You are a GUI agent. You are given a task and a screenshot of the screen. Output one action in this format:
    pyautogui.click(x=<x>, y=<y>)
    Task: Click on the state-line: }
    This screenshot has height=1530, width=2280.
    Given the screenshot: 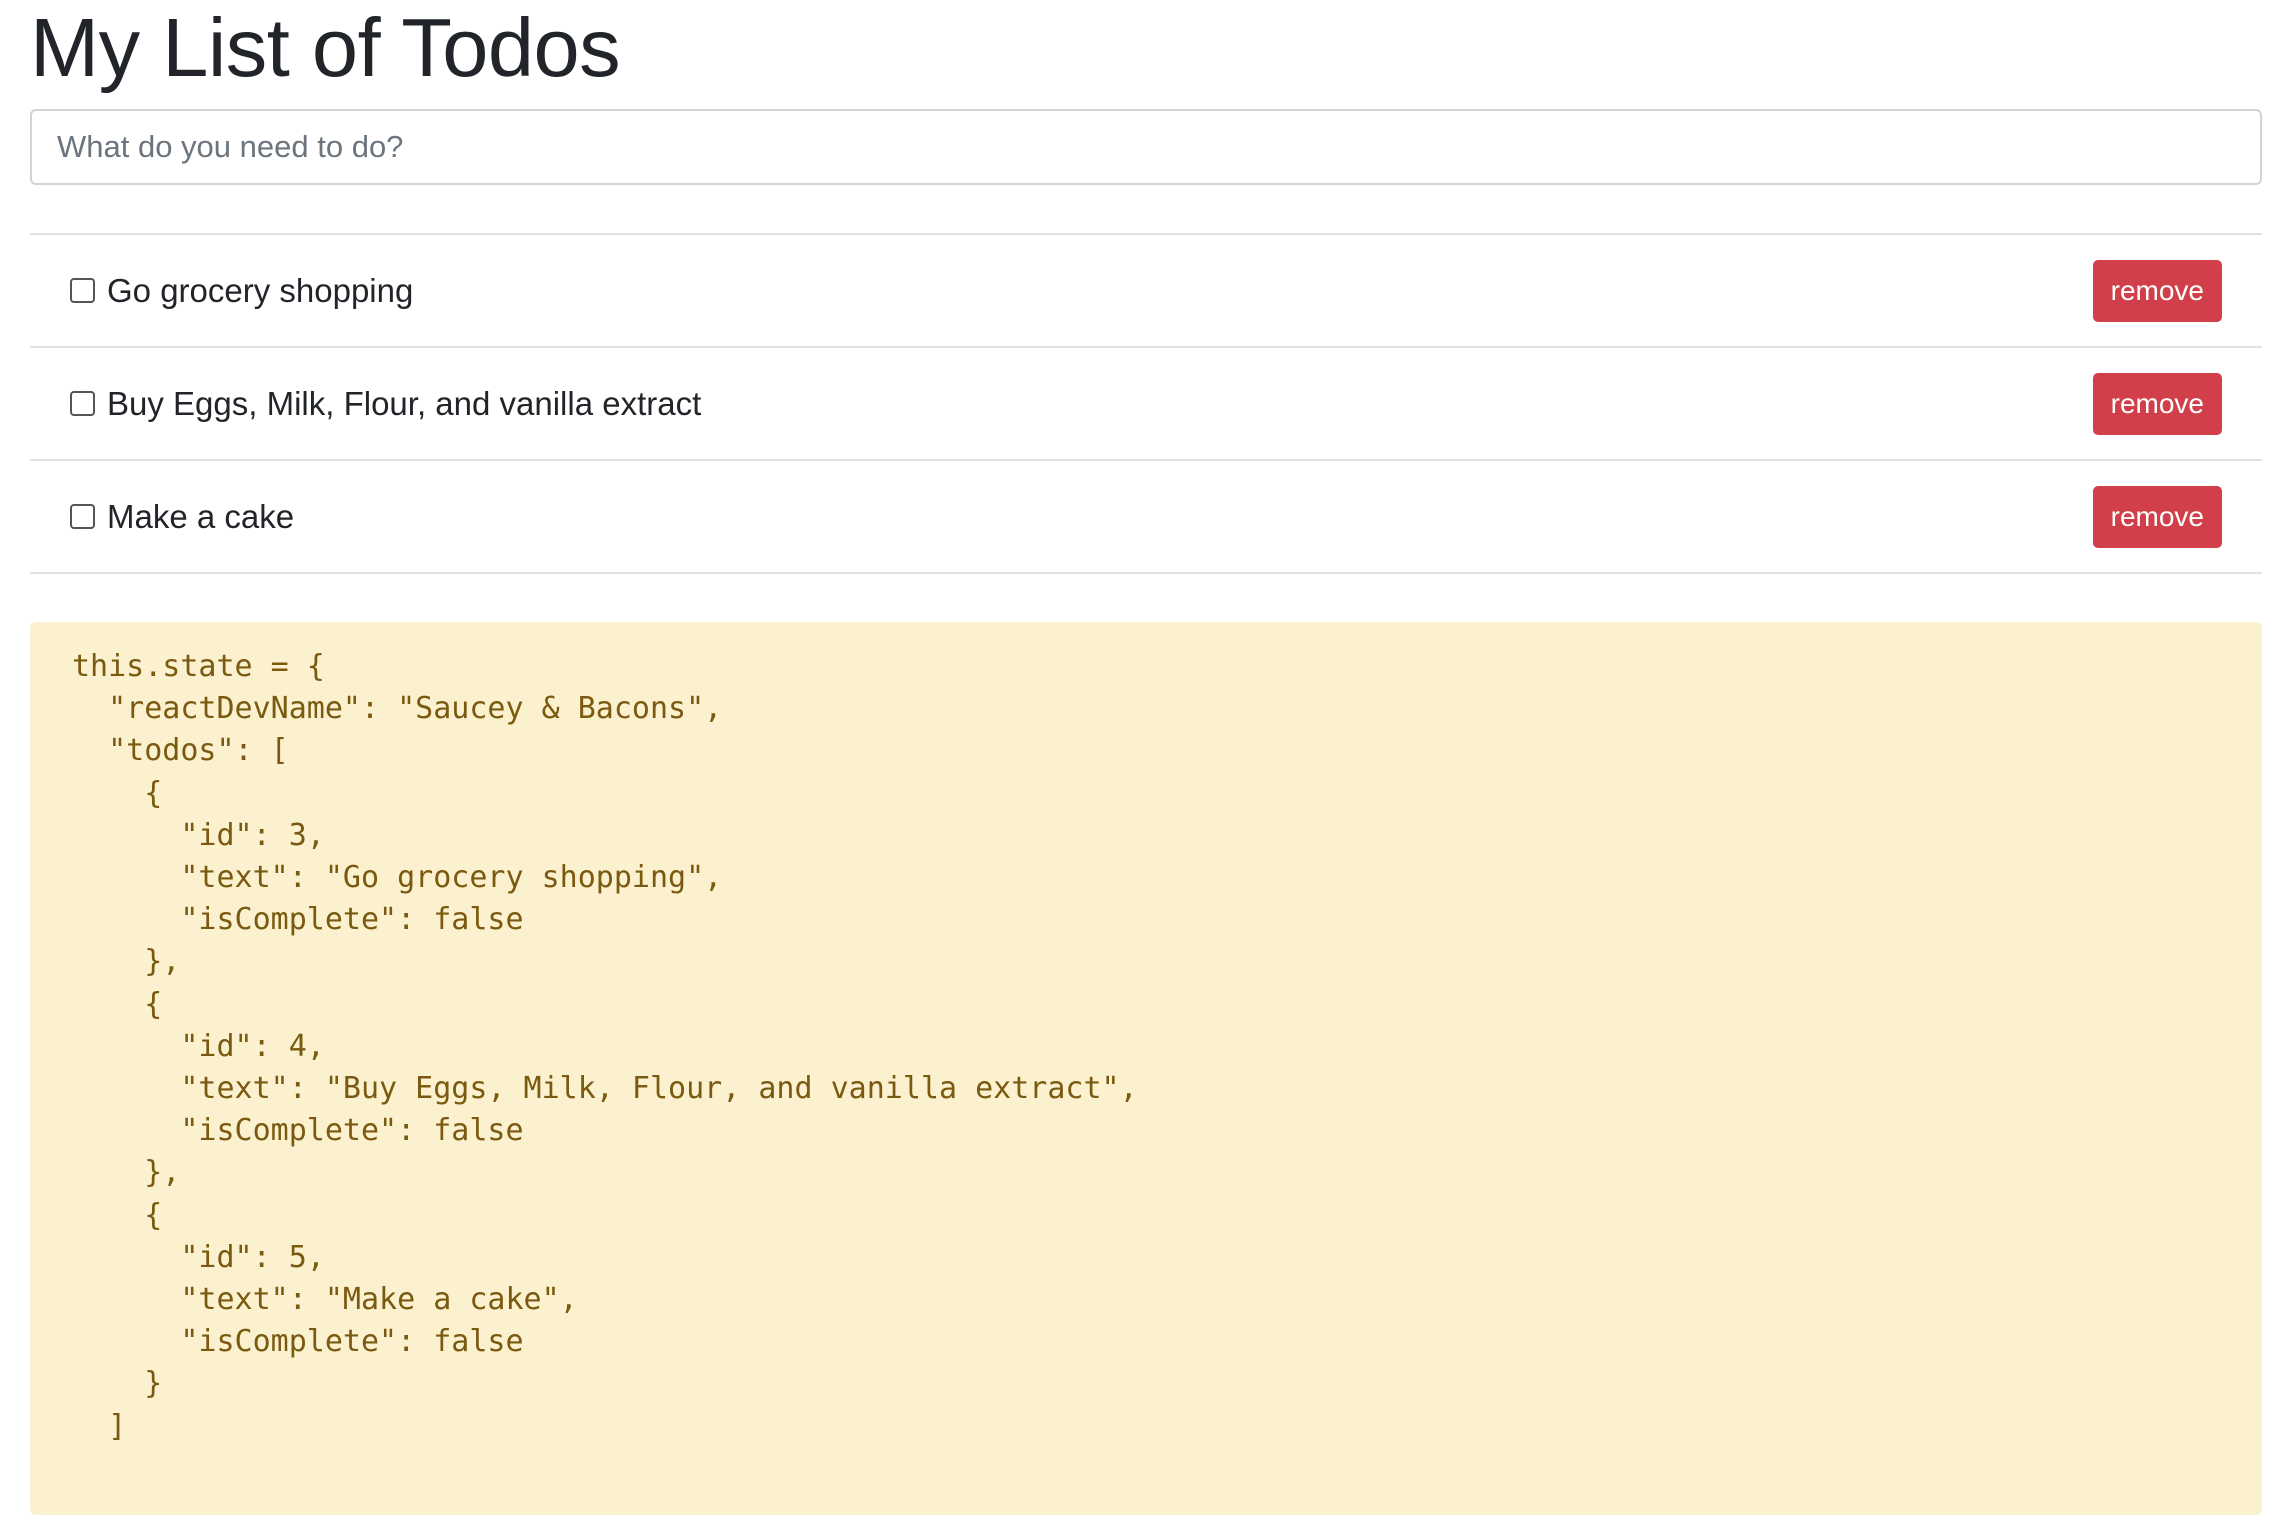 What is the action you would take?
    pyautogui.click(x=117, y=1384)
    